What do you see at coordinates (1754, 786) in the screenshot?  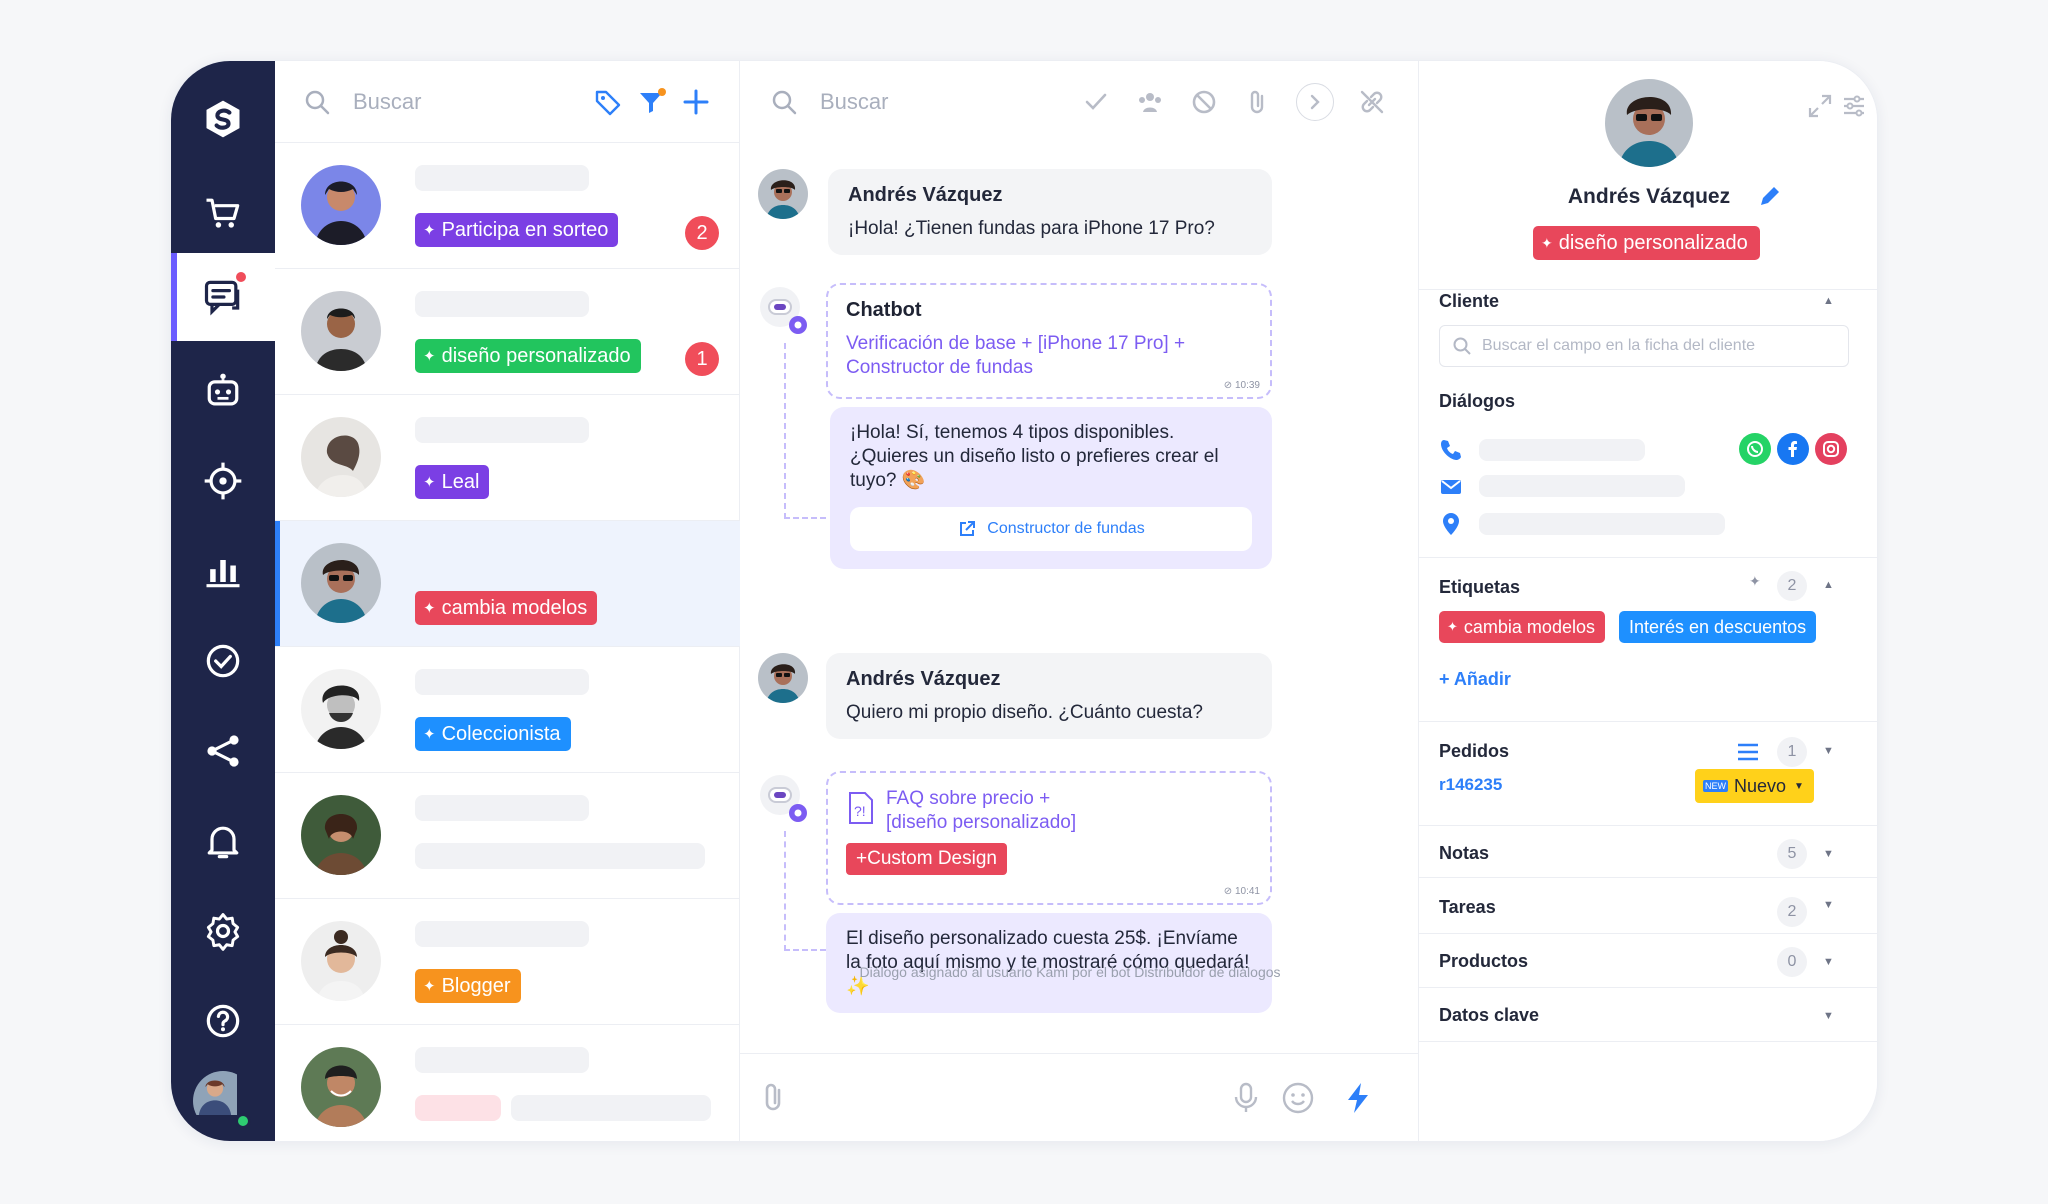 I see `order-status-select: NEW Nuevo ▼` at bounding box center [1754, 786].